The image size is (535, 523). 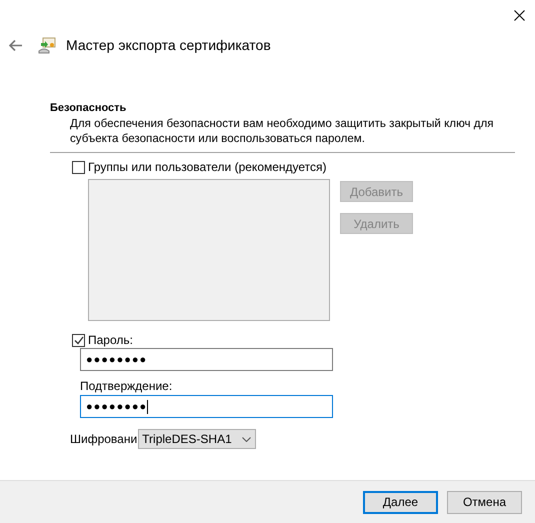 What do you see at coordinates (168, 45) in the screenshot?
I see `window-title: Мастер экспорта сертификатов` at bounding box center [168, 45].